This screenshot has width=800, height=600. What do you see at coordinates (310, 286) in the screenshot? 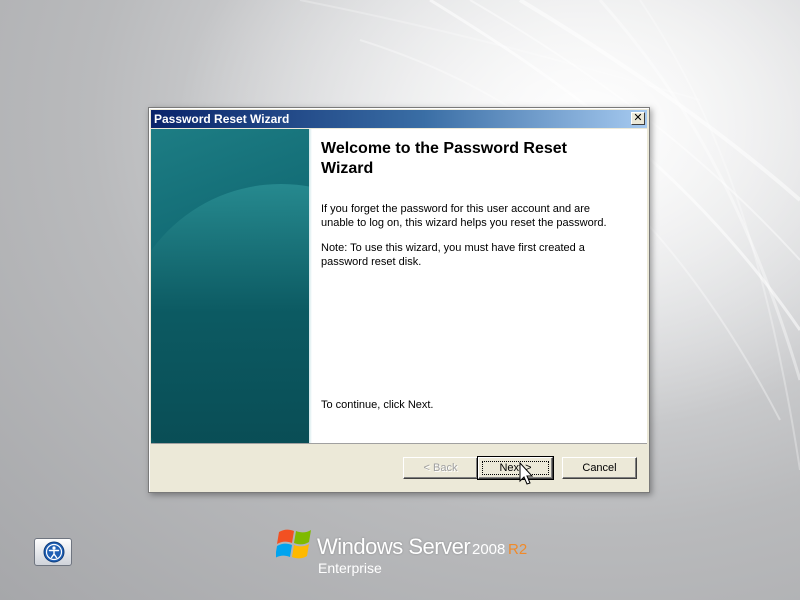
I see `banner-divider` at bounding box center [310, 286].